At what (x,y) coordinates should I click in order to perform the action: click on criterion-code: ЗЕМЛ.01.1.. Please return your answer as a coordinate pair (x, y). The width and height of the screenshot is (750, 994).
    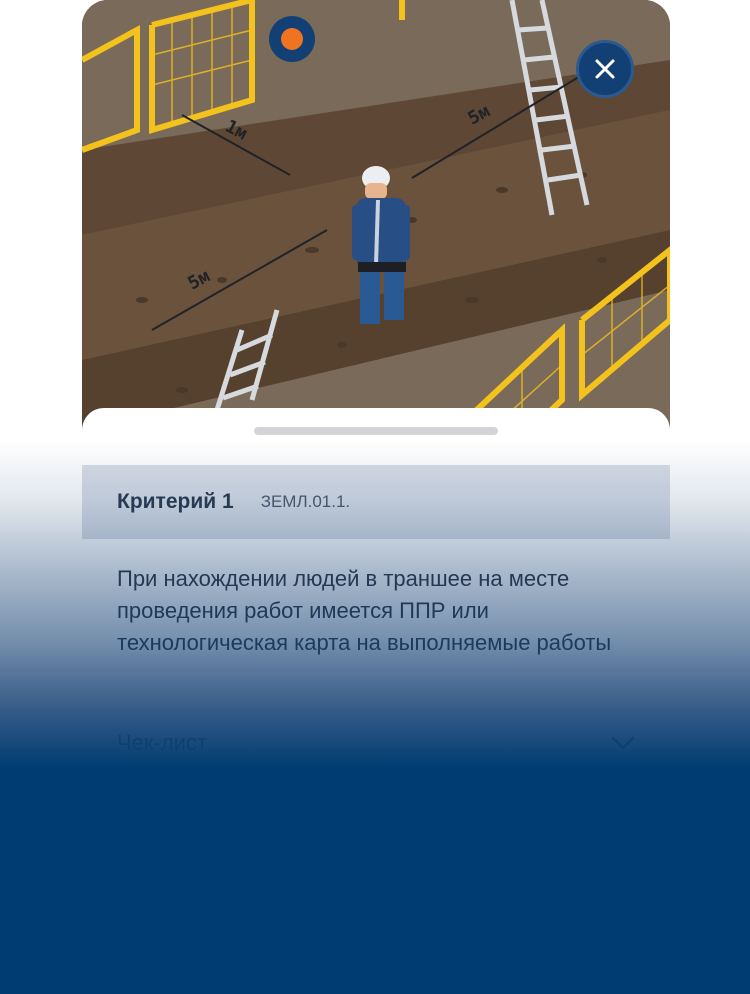
    Looking at the image, I should click on (305, 501).